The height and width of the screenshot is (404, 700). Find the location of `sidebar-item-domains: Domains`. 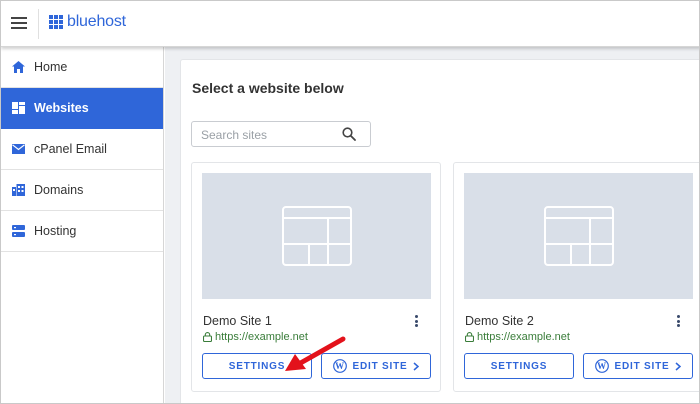

sidebar-item-domains: Domains is located at coordinates (82, 190).